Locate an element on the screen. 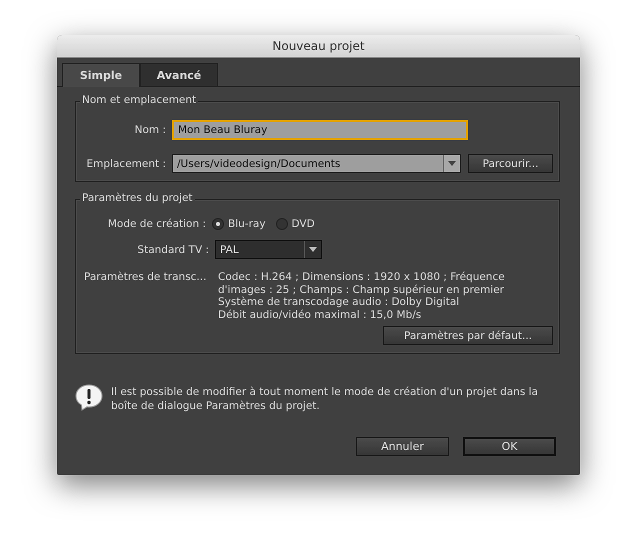 This screenshot has height=554, width=637. ok-button: OK is located at coordinates (509, 446).